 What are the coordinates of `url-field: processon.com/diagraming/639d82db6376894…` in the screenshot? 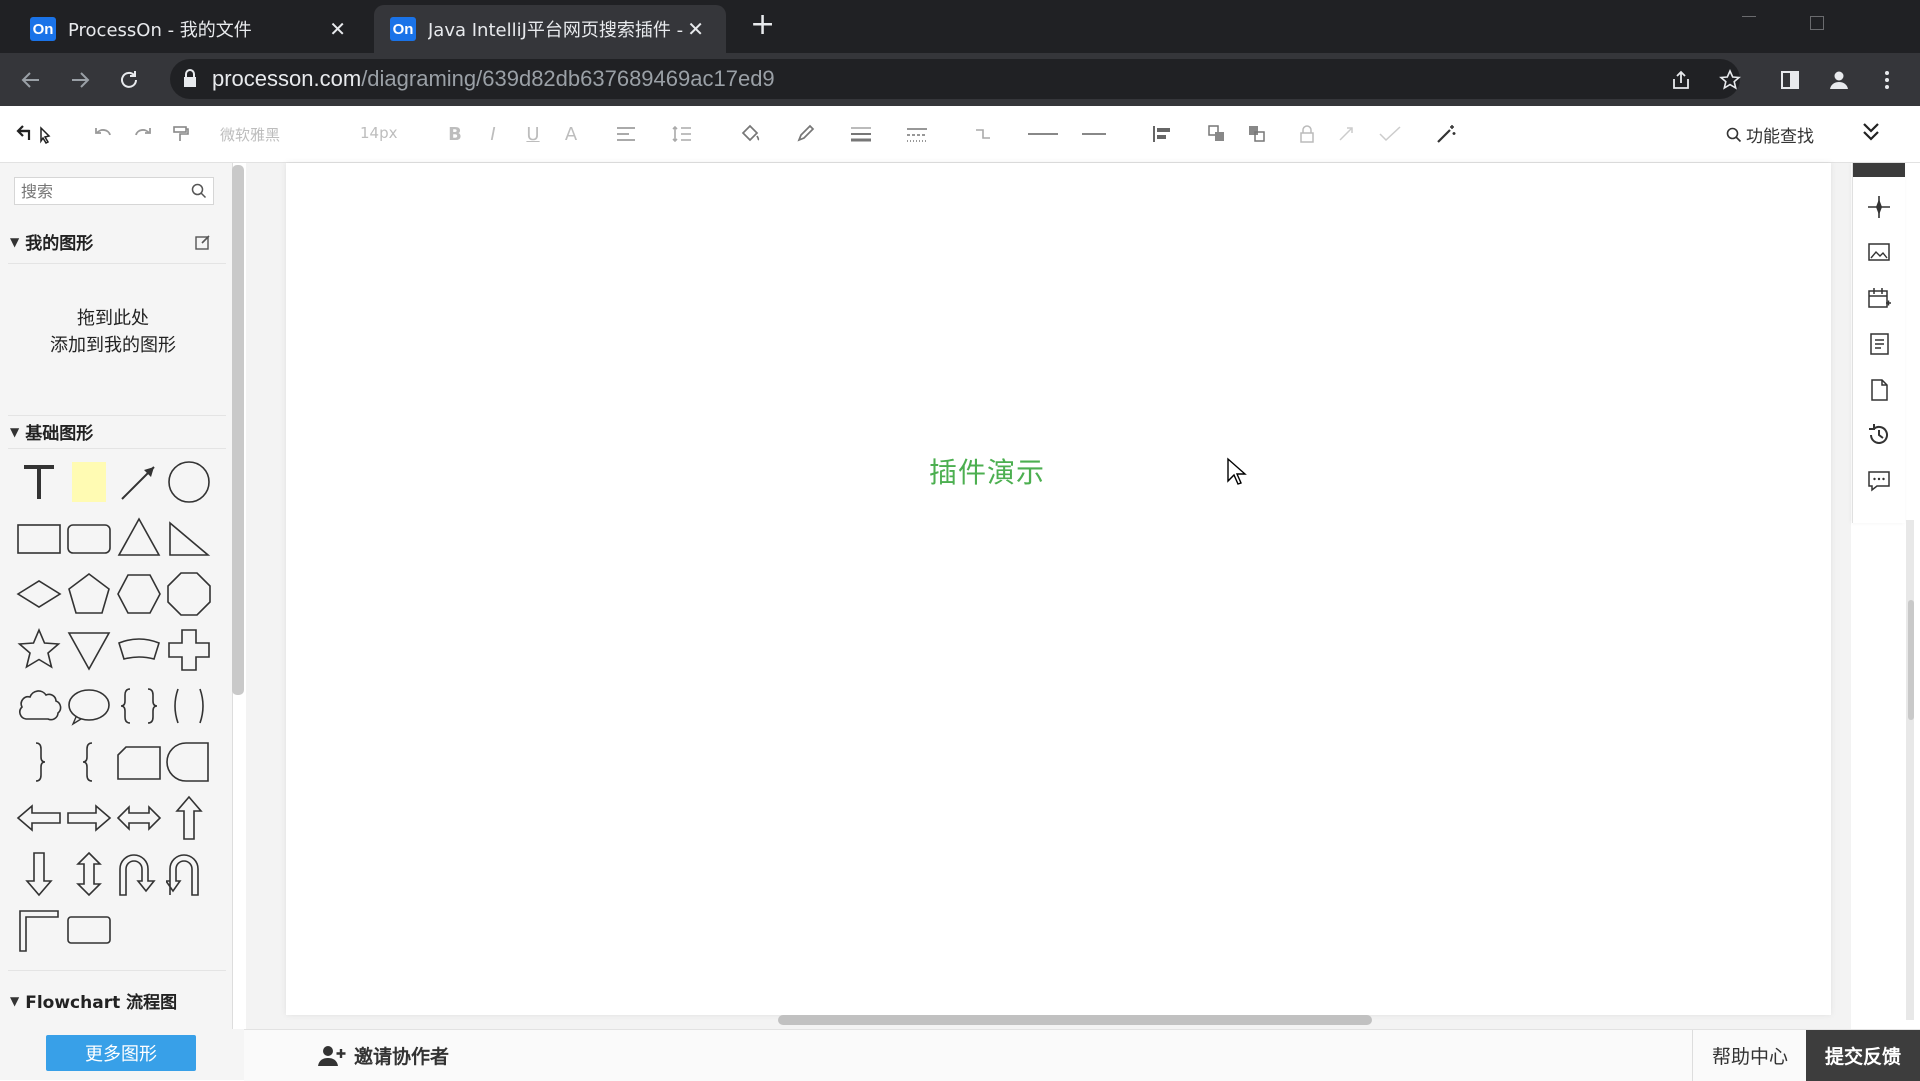 It's located at (955, 79).